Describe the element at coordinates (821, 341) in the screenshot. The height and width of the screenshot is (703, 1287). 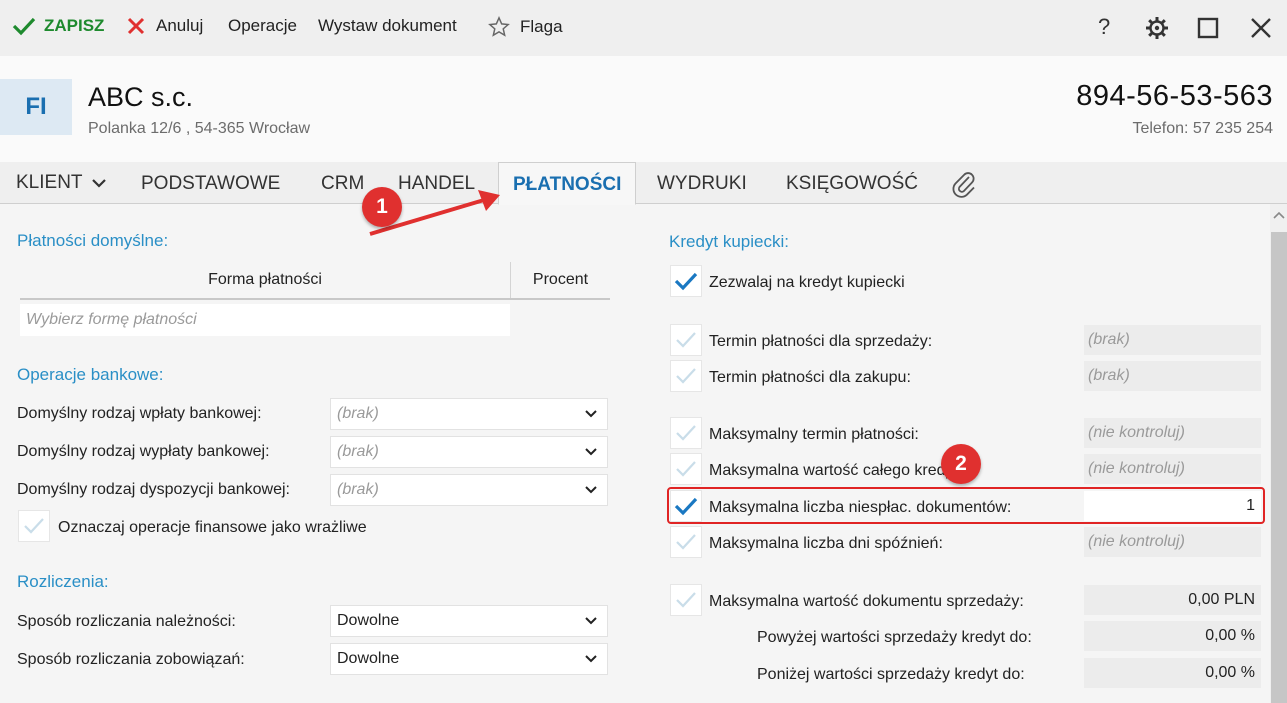
I see `sales-payment-term-label: Termin płatności dla sprzedaży:` at that location.